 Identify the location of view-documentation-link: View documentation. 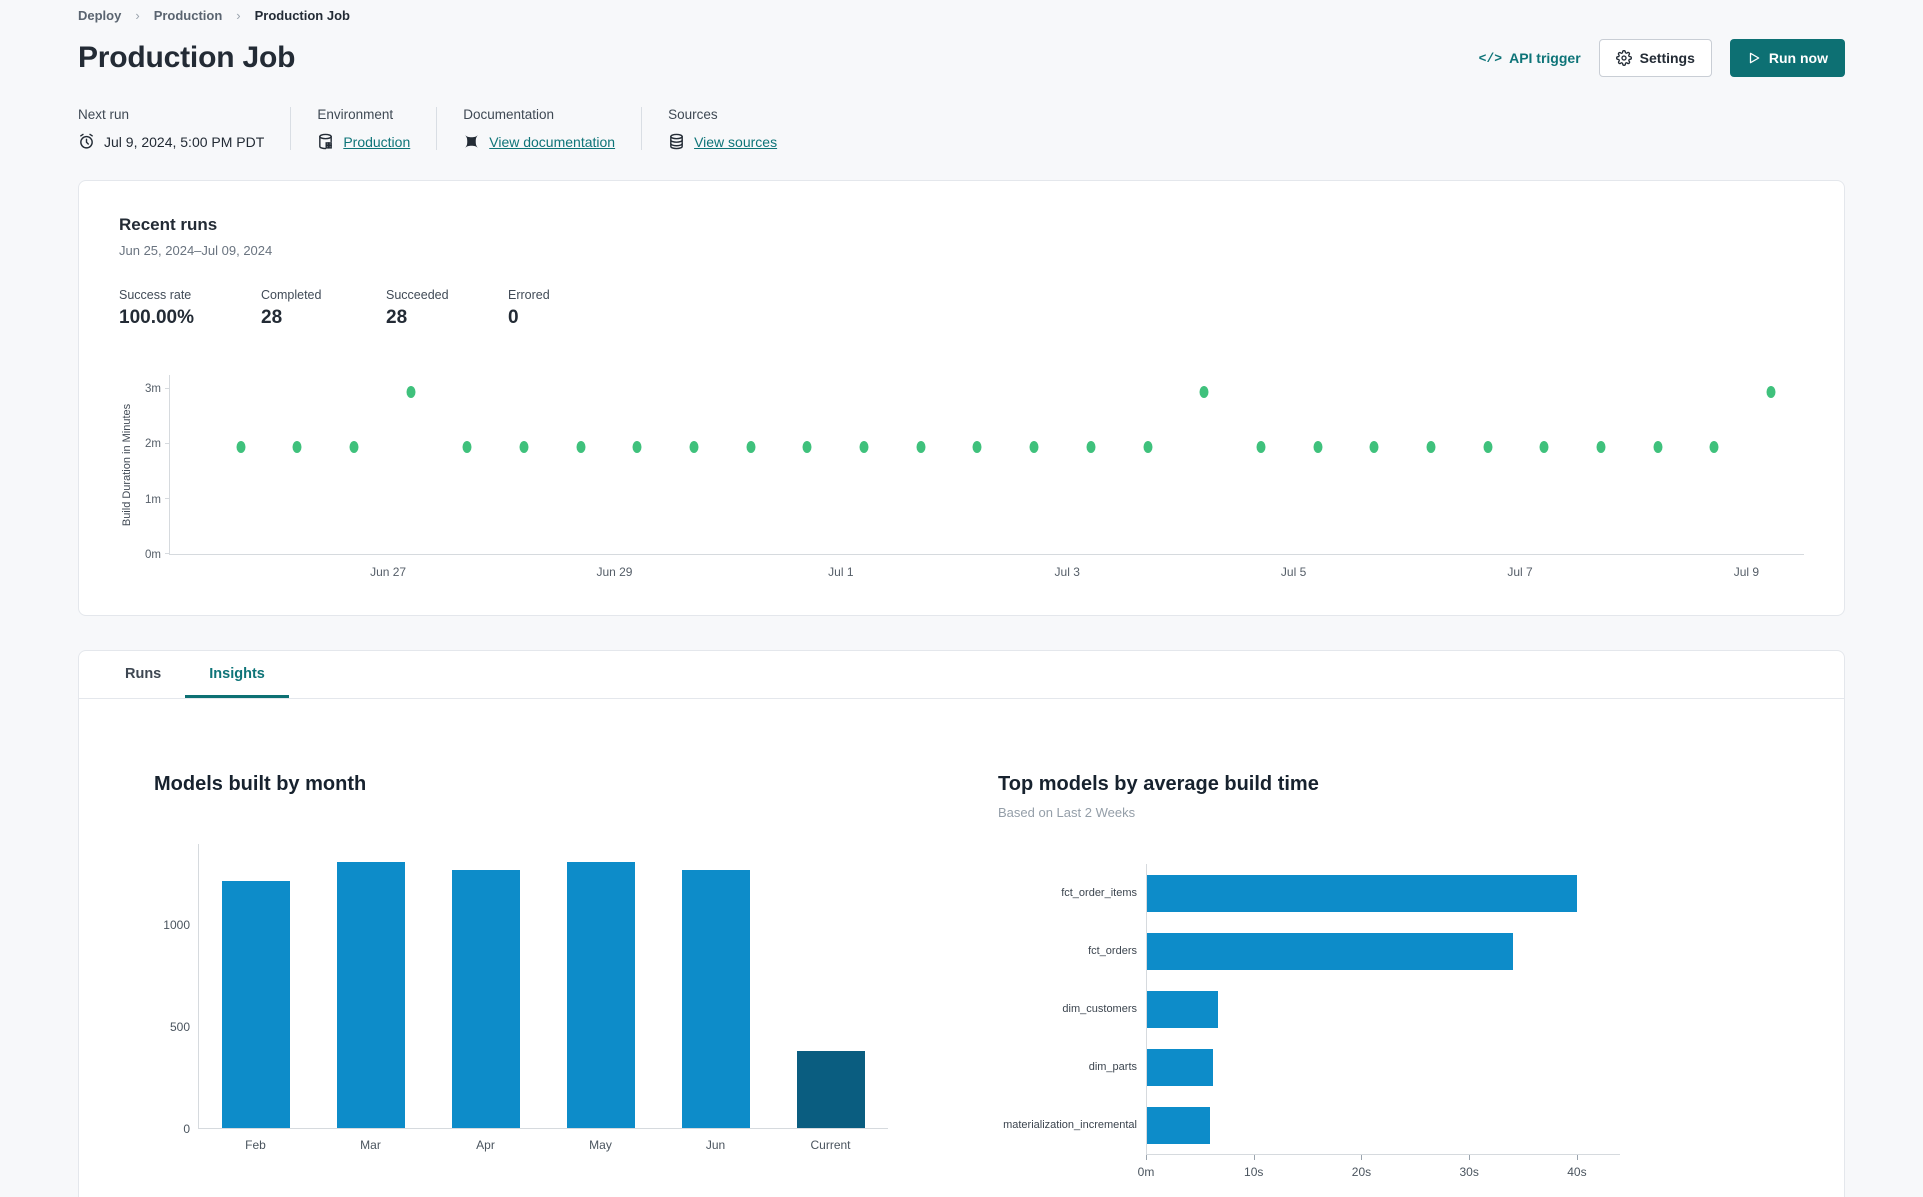
(552, 142).